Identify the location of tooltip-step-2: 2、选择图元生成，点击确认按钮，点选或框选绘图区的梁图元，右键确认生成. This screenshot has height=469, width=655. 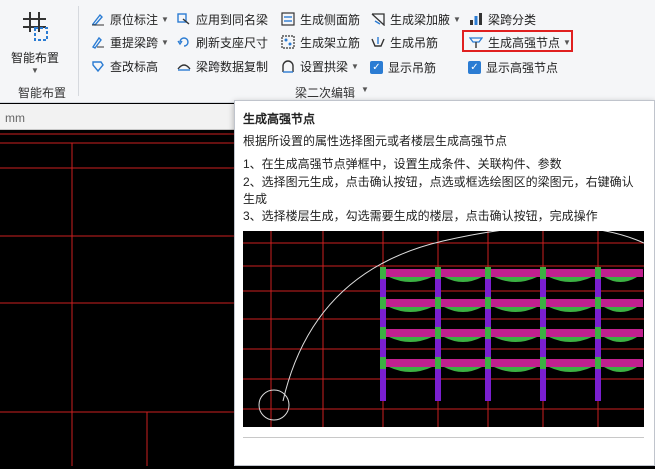
(438, 190).